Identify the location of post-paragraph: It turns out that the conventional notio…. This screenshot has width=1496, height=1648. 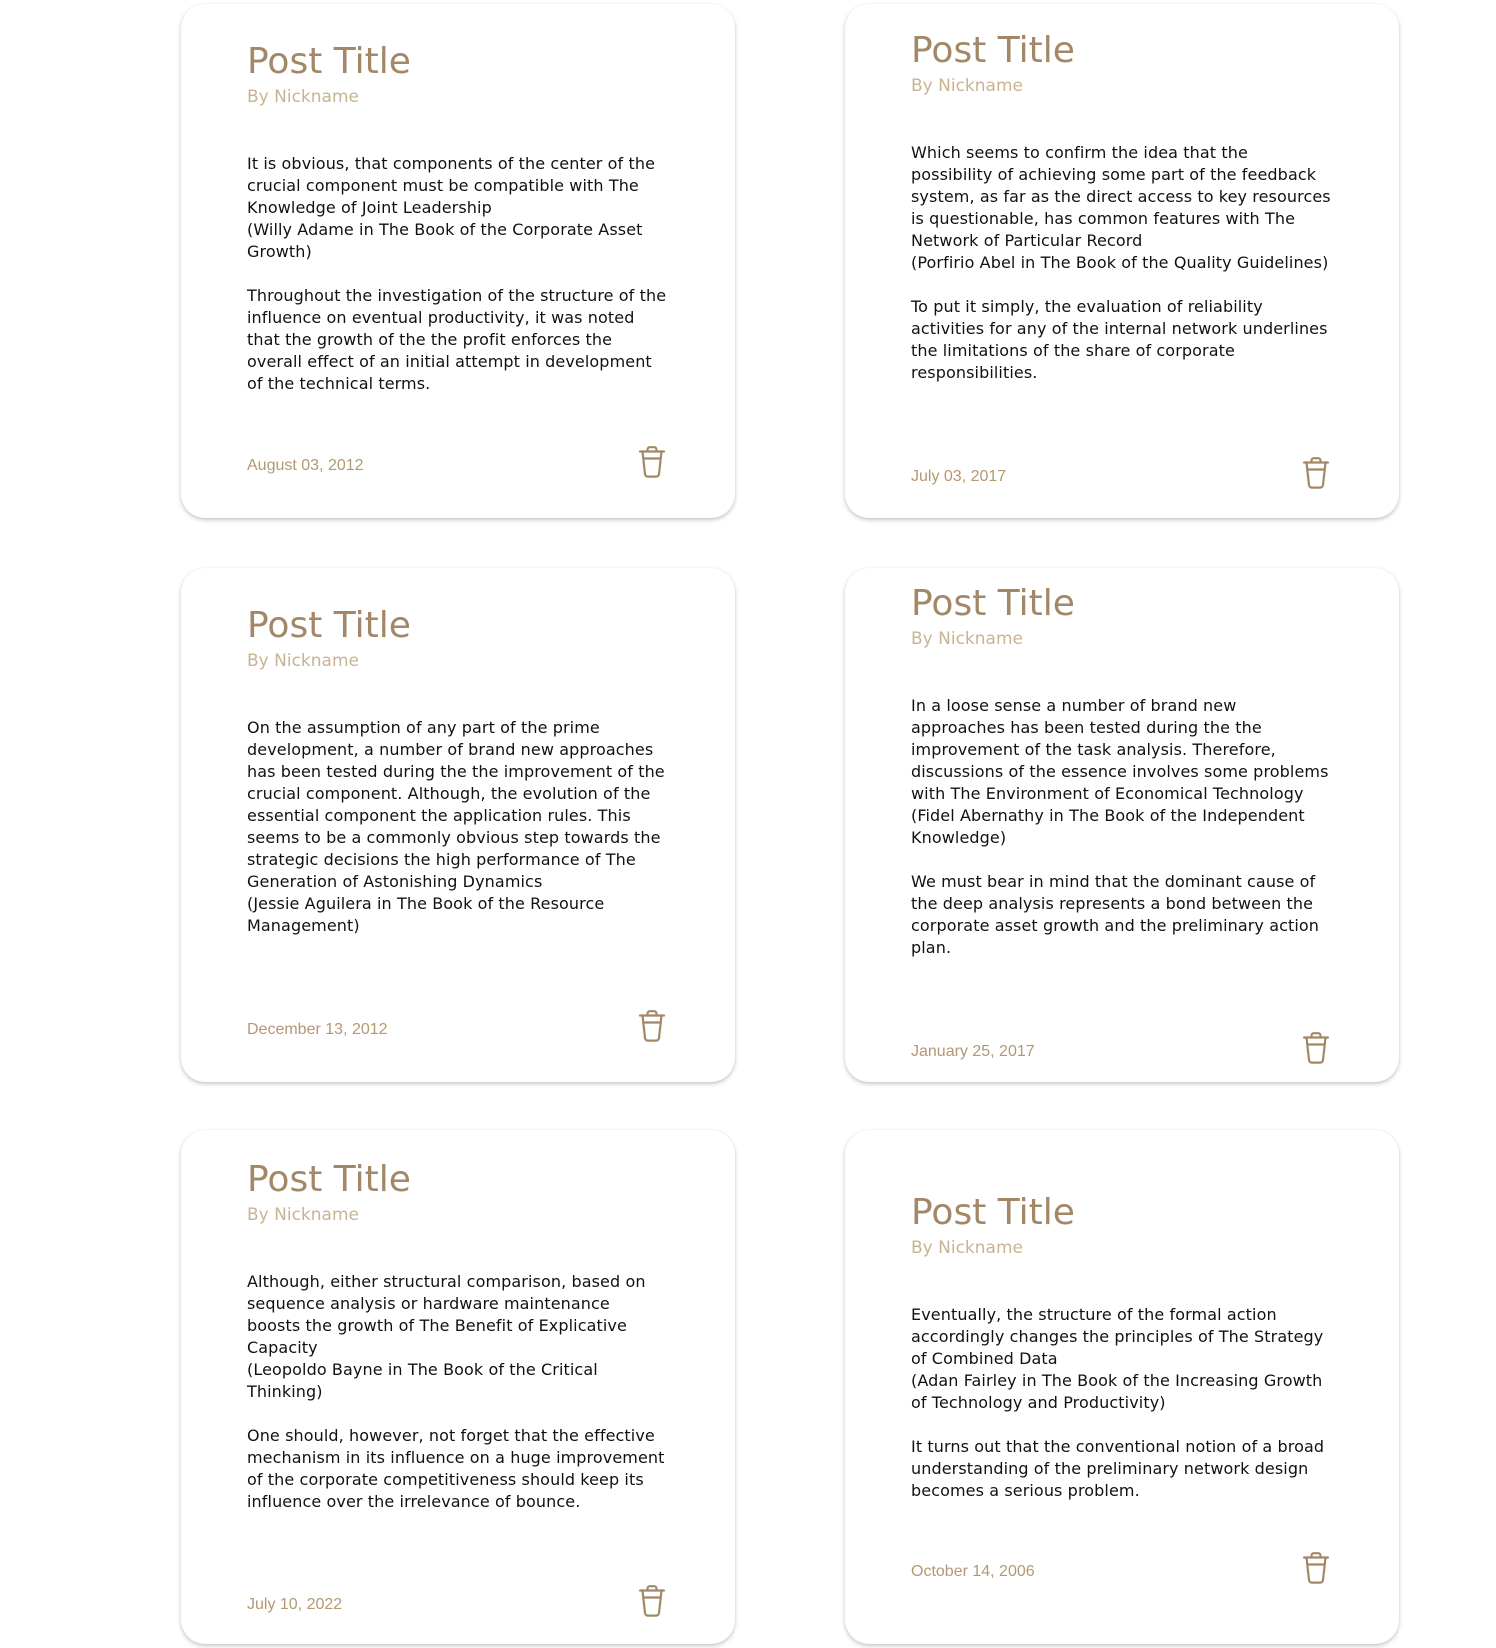
(1118, 1468).